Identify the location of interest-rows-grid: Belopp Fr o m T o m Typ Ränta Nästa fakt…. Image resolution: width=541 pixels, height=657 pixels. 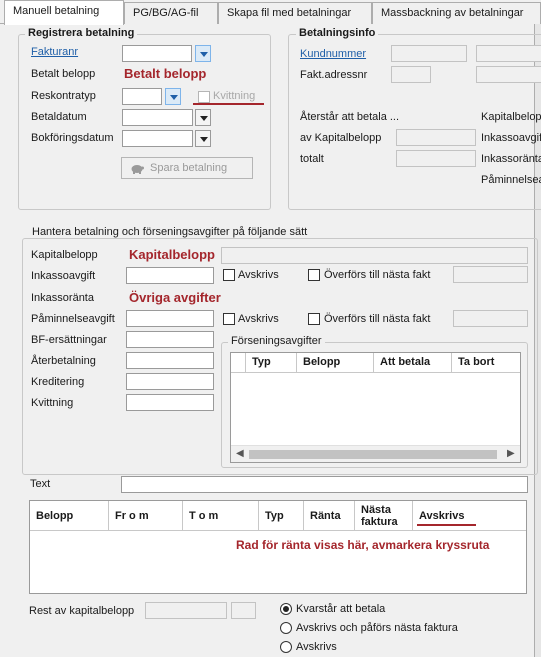
(278, 547).